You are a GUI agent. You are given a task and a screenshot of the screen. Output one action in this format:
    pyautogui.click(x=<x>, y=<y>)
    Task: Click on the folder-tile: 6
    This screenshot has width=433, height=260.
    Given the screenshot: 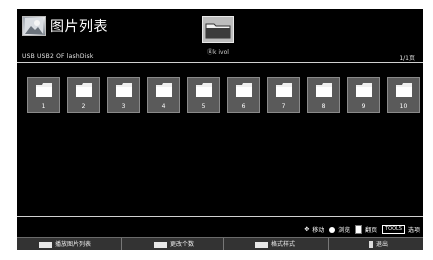 What is the action you would take?
    pyautogui.click(x=243, y=95)
    